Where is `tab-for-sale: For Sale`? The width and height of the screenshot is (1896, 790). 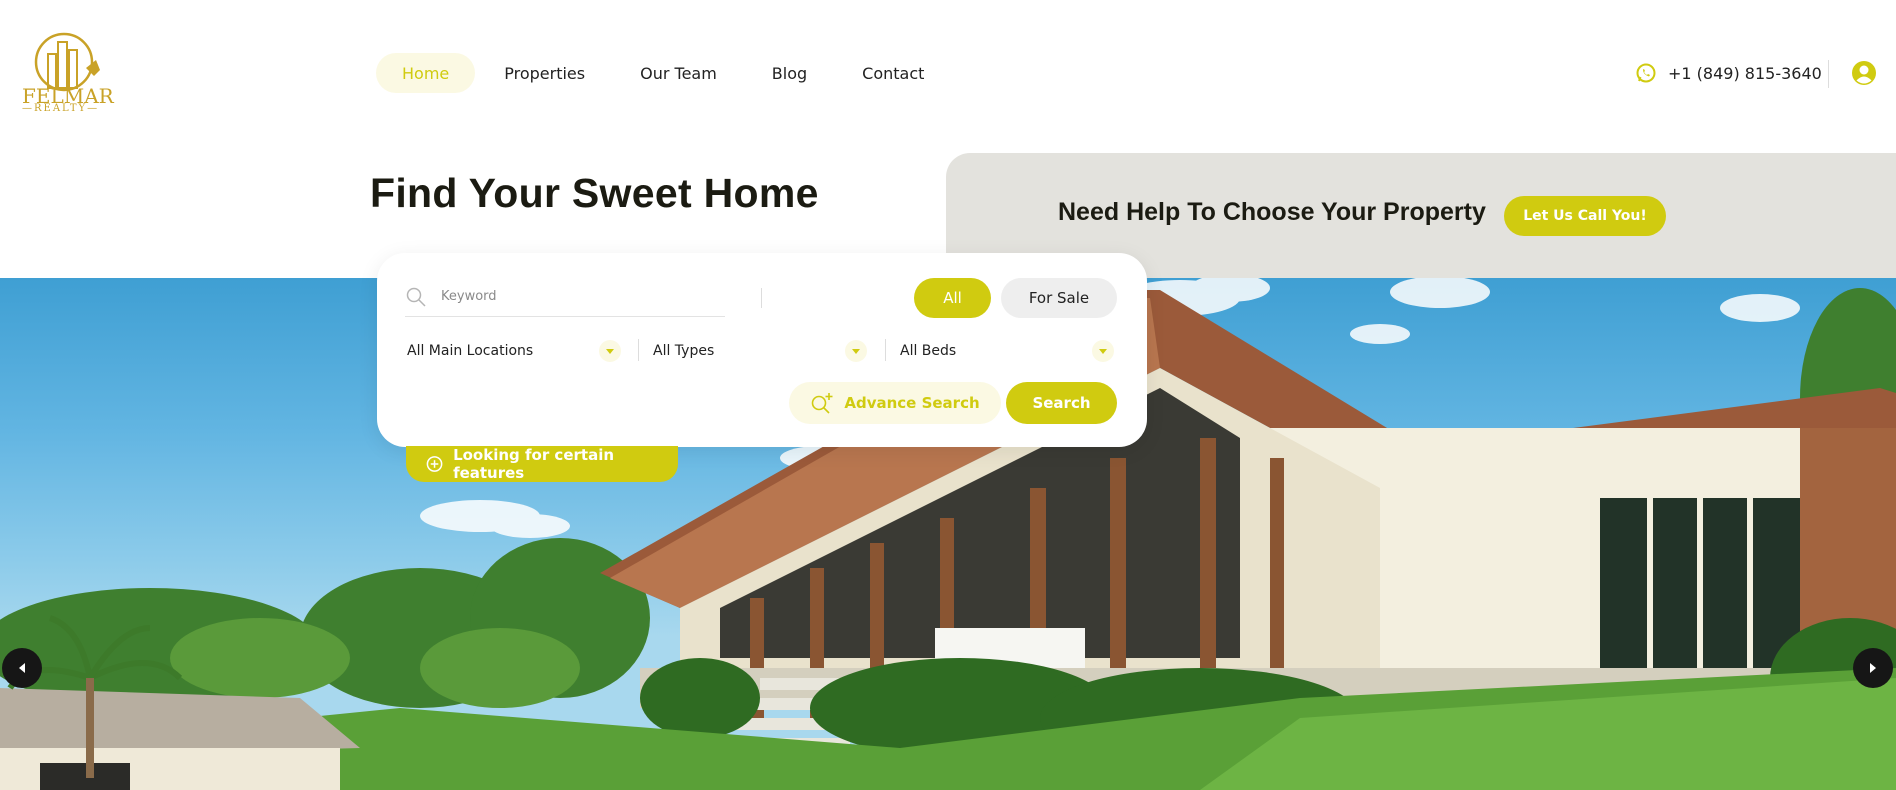 tab-for-sale: For Sale is located at coordinates (1059, 298).